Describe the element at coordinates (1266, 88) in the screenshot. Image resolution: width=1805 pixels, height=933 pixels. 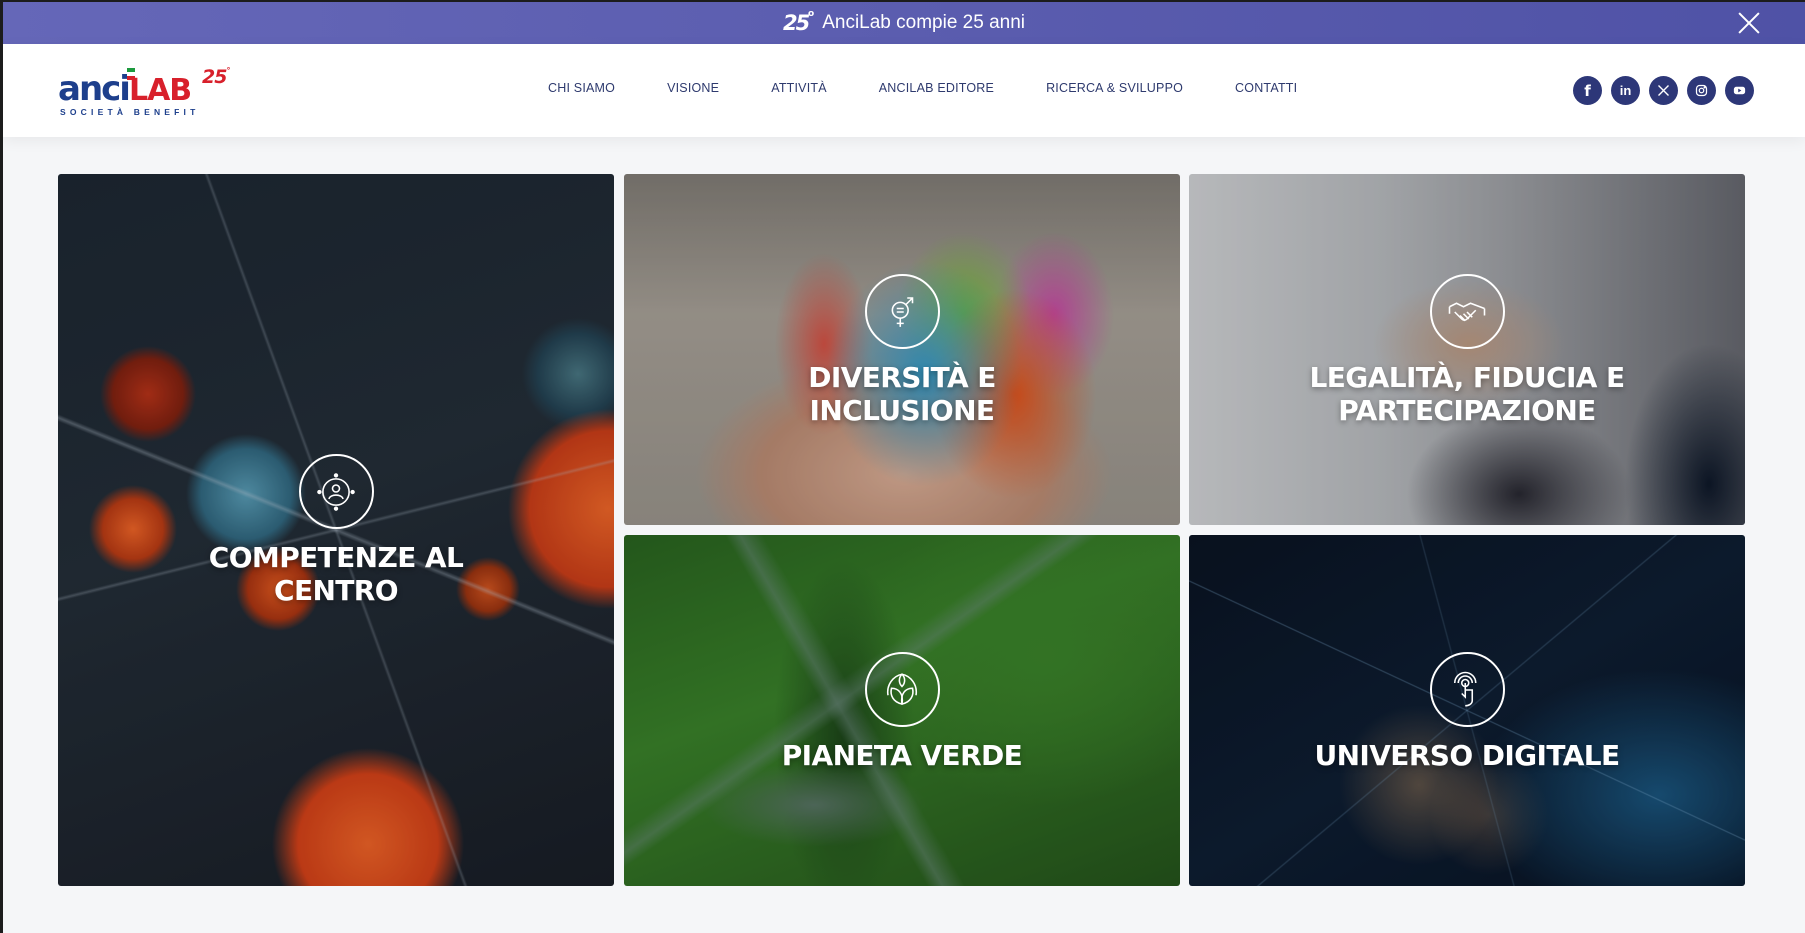
I see `nav-item-contatti: CONTATTI` at that location.